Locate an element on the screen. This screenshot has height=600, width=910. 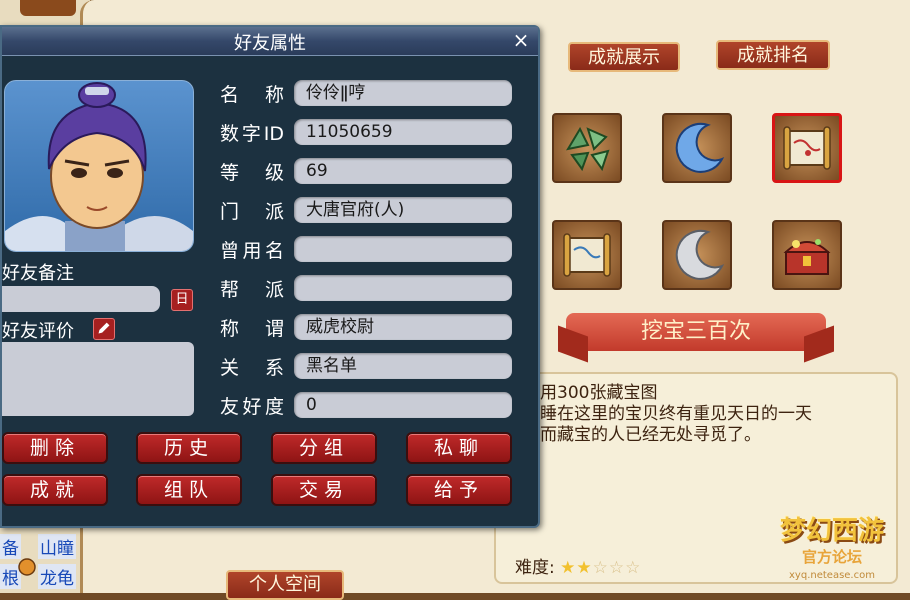
side-label: 龙龟 is located at coordinates (57, 576).